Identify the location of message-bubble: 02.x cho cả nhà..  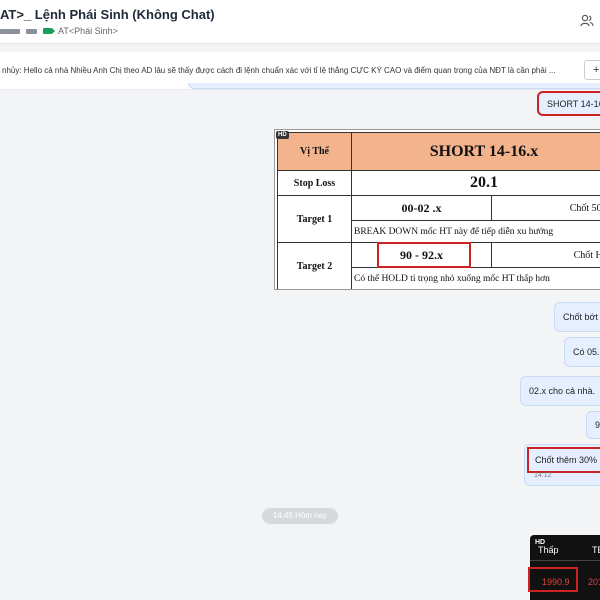
(560, 391).